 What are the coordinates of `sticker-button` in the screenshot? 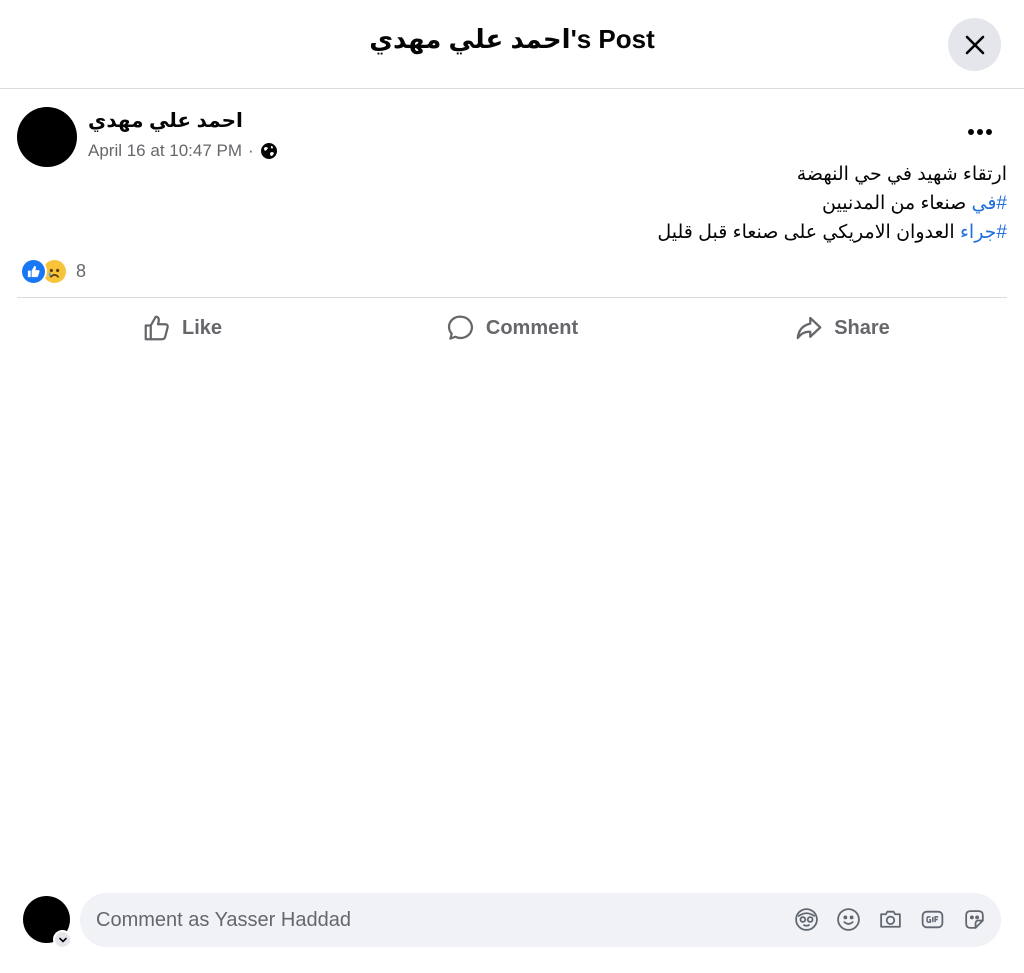 It's located at (974, 919).